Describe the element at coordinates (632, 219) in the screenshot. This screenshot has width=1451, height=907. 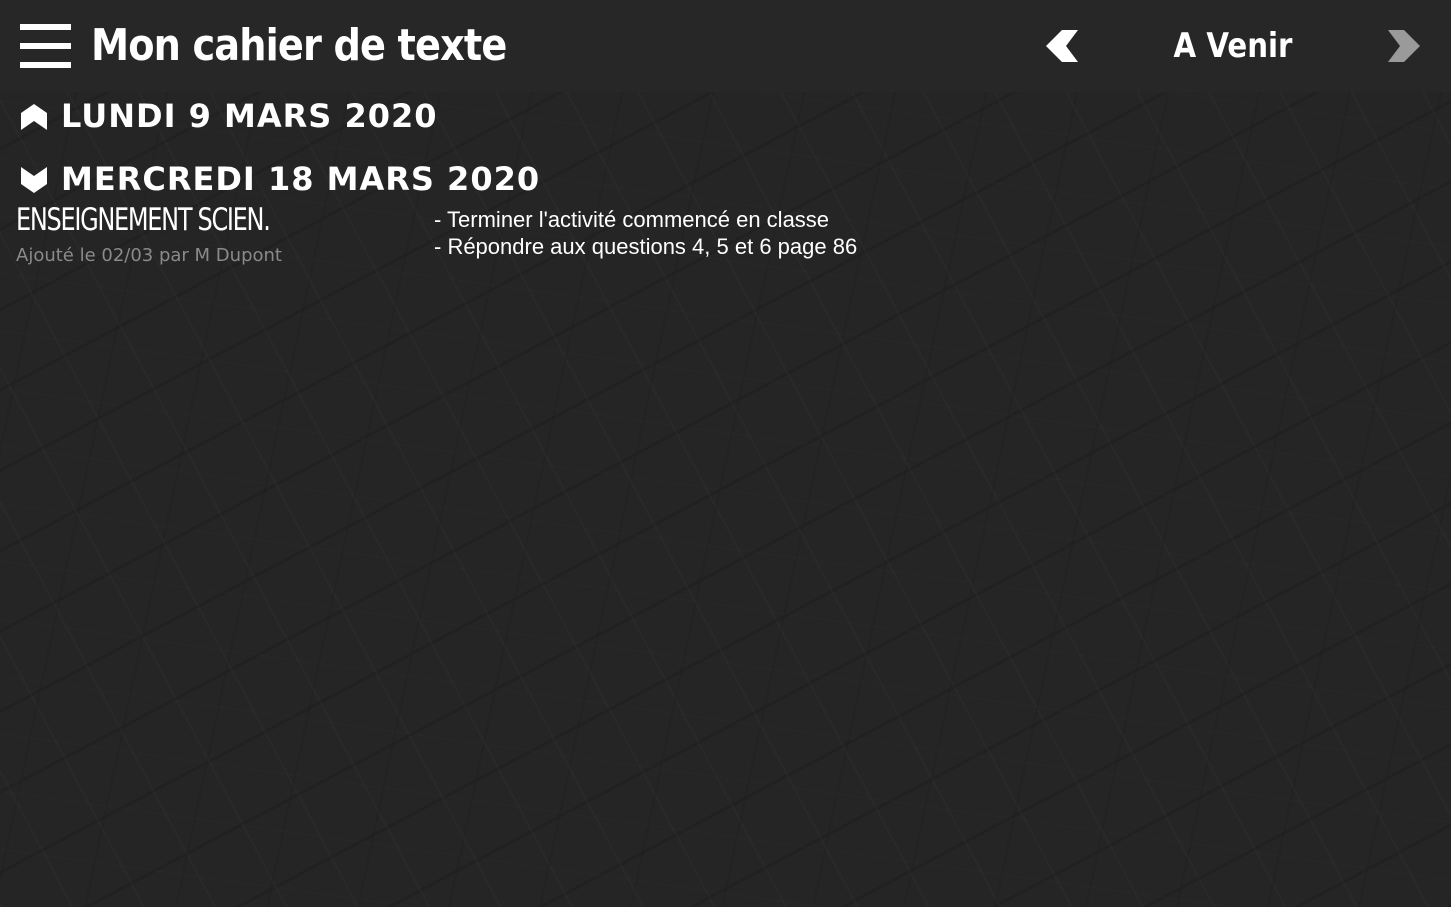
I see `homework-task: - Terminer l'activité commencé en classe` at that location.